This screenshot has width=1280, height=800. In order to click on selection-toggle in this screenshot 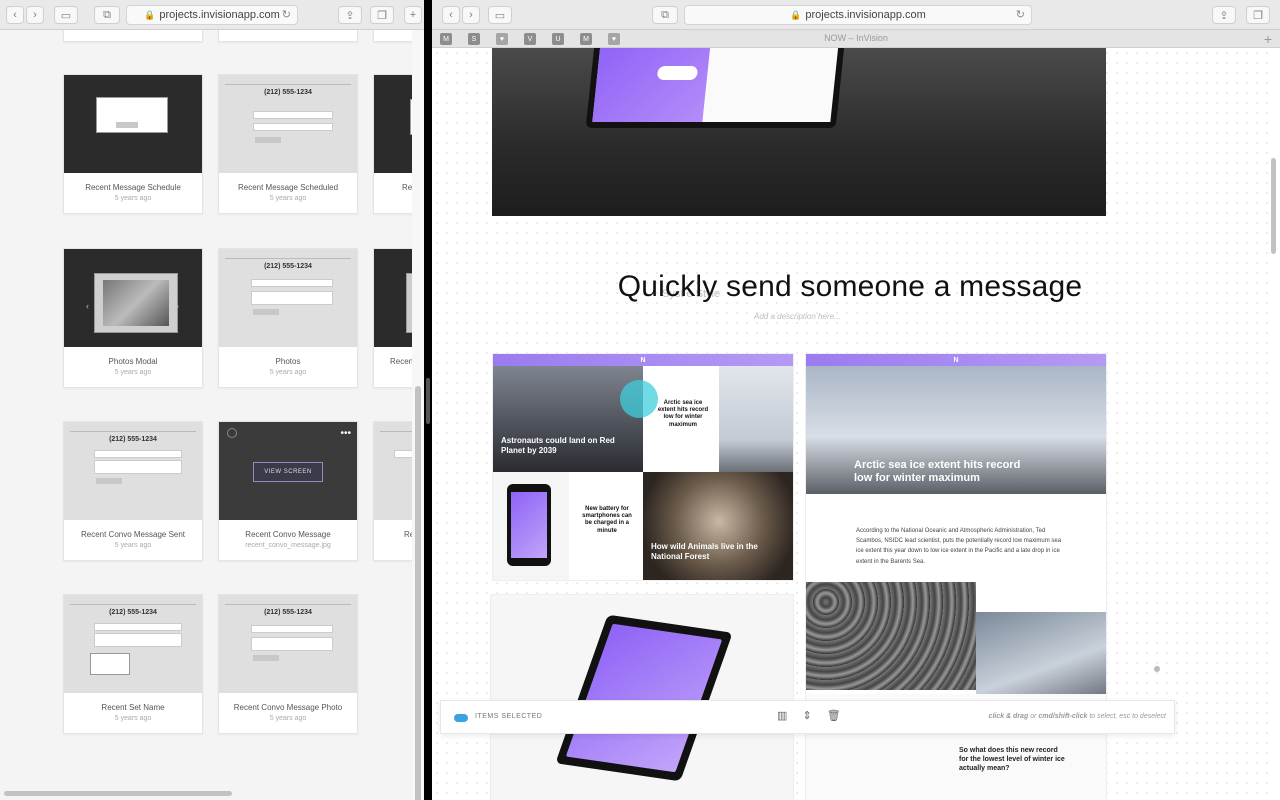, I will do `click(461, 718)`.